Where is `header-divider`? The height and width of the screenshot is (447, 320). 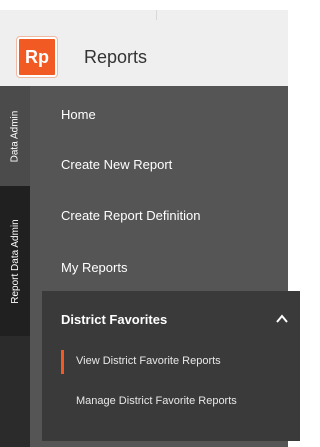
header-divider is located at coordinates (156, 15).